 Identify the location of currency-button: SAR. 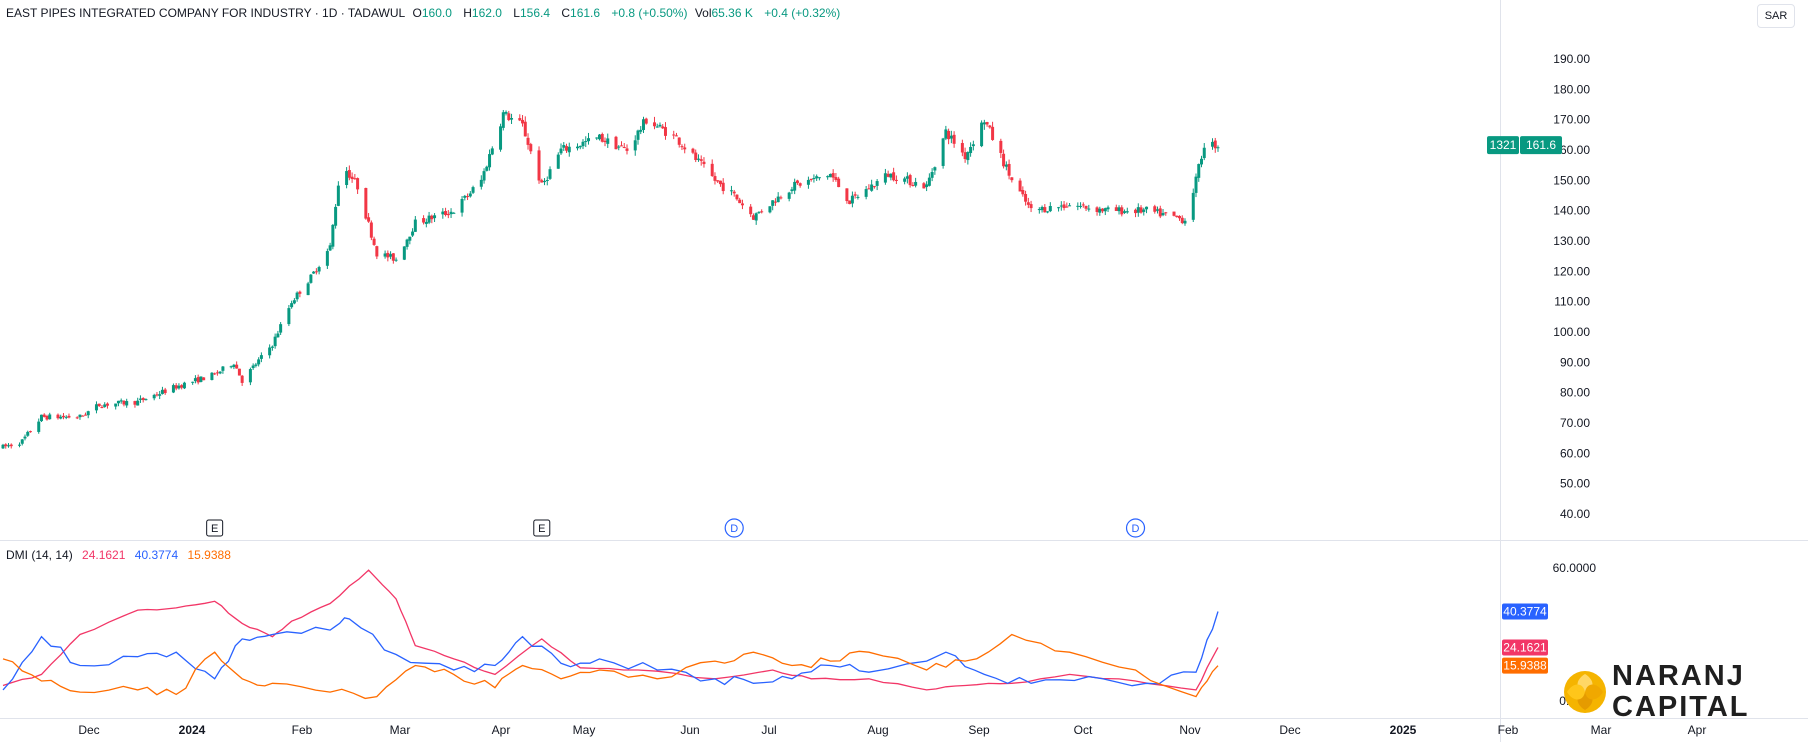
(1776, 16).